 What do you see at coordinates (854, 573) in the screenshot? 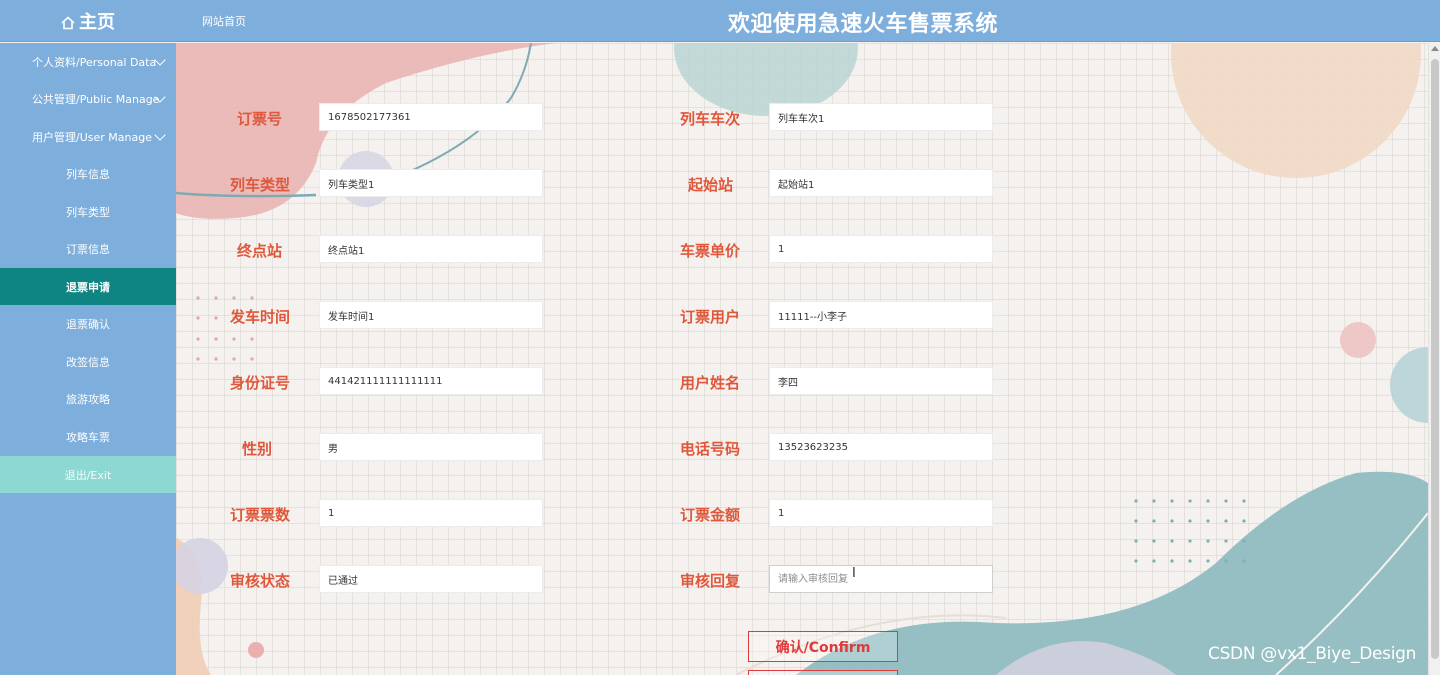
I see `text-cursor-icon: I` at bounding box center [854, 573].